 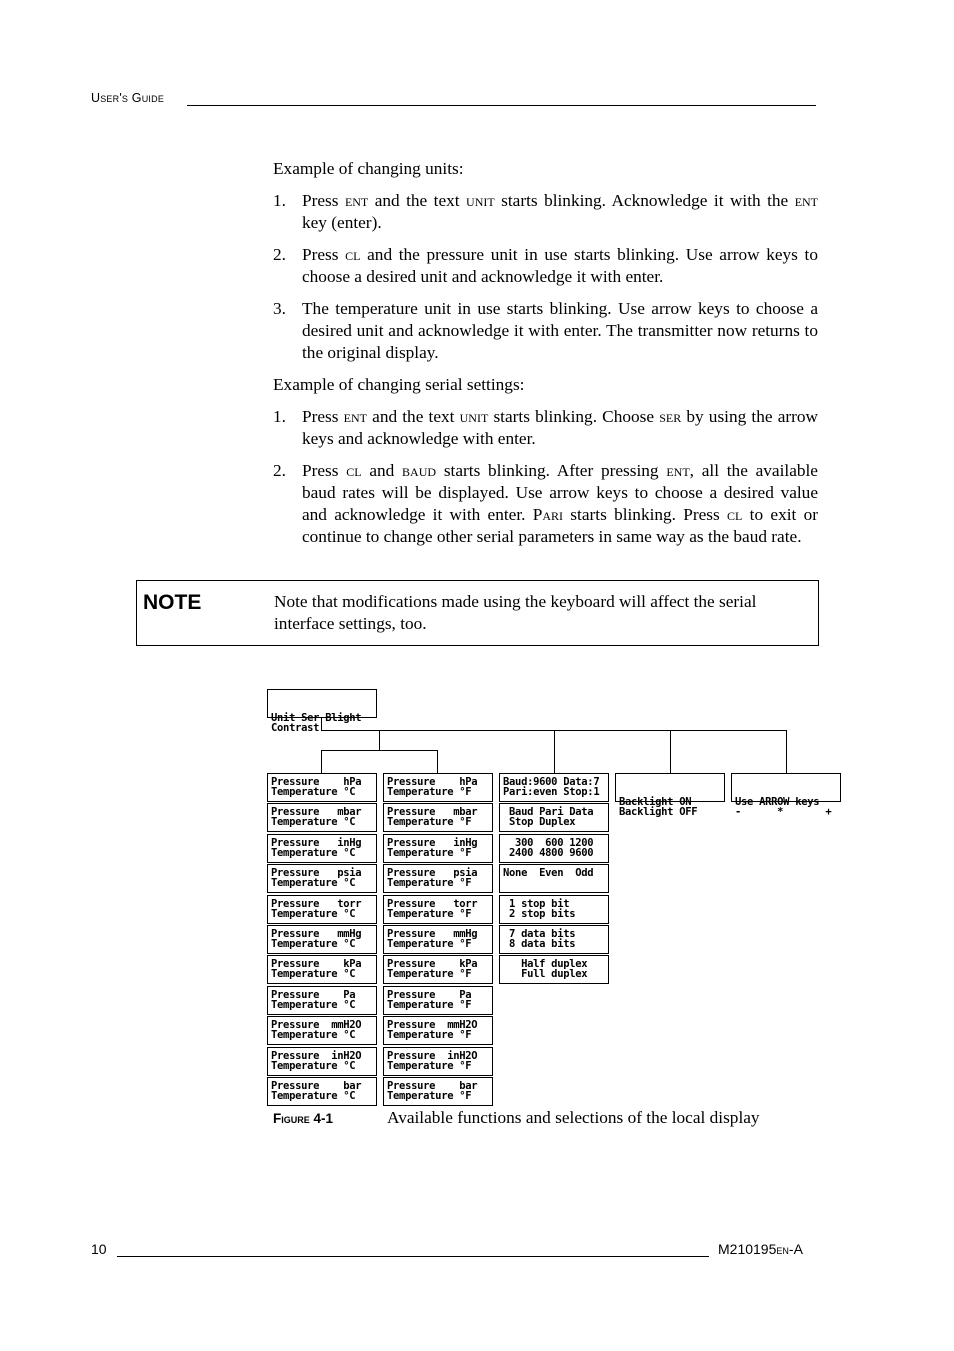 What do you see at coordinates (322, 787) in the screenshot?
I see `lcd-unit-celsius: Pressure hPa Temperature °C` at bounding box center [322, 787].